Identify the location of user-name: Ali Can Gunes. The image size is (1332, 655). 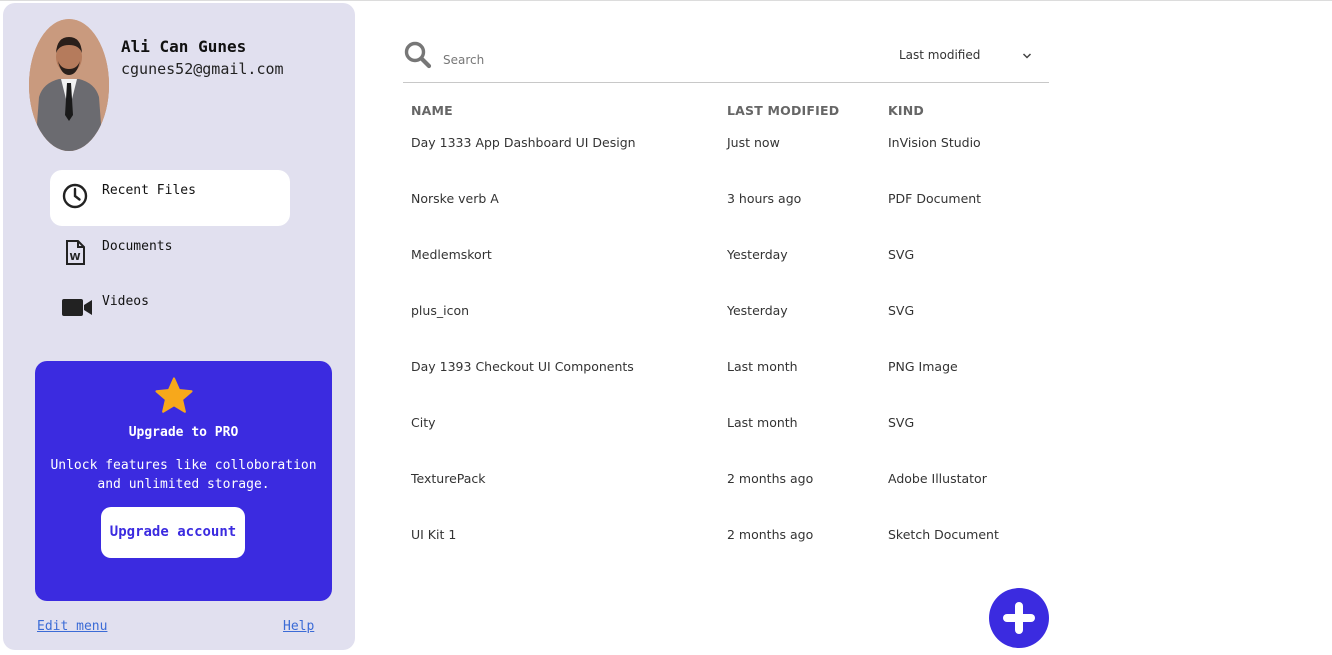
(184, 46).